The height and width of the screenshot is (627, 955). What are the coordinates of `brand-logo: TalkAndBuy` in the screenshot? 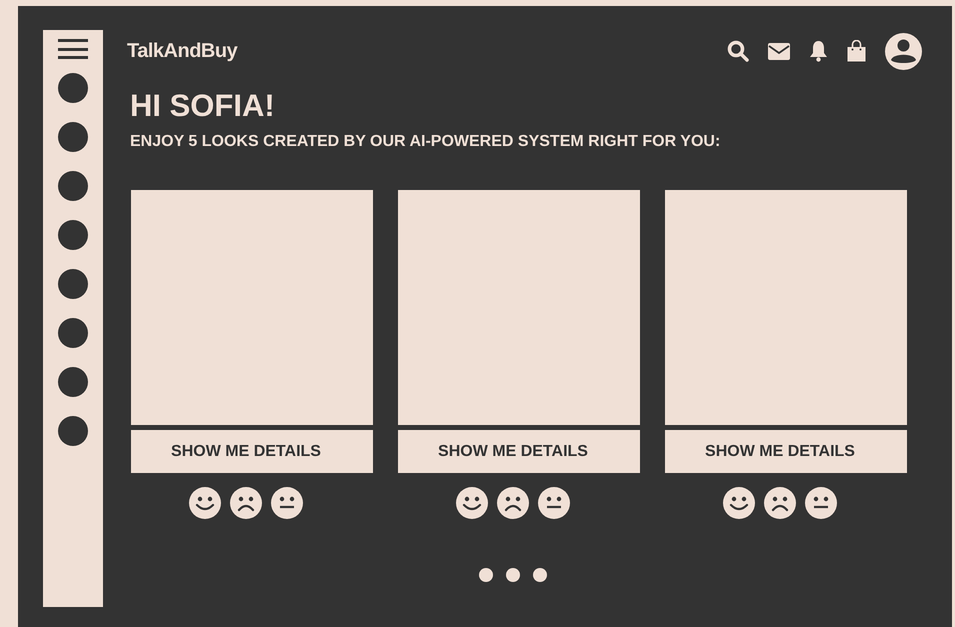 It's located at (182, 51).